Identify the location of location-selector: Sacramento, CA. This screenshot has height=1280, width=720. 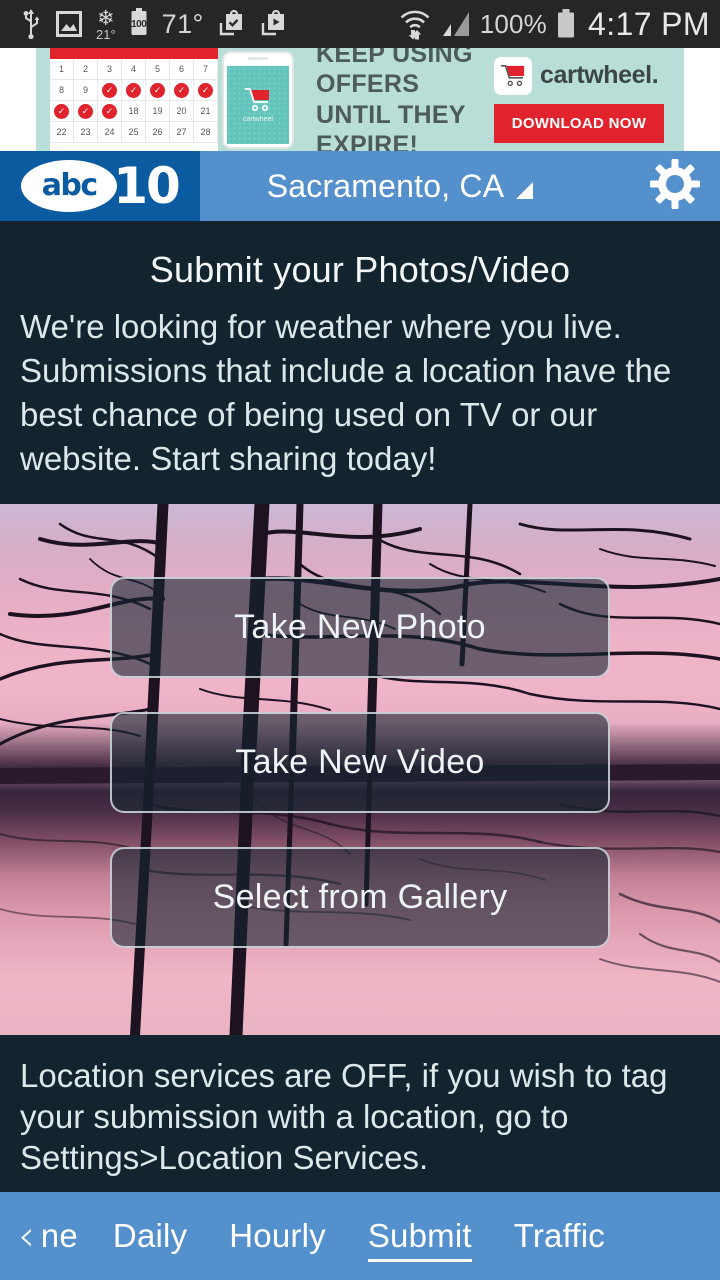
(415, 186).